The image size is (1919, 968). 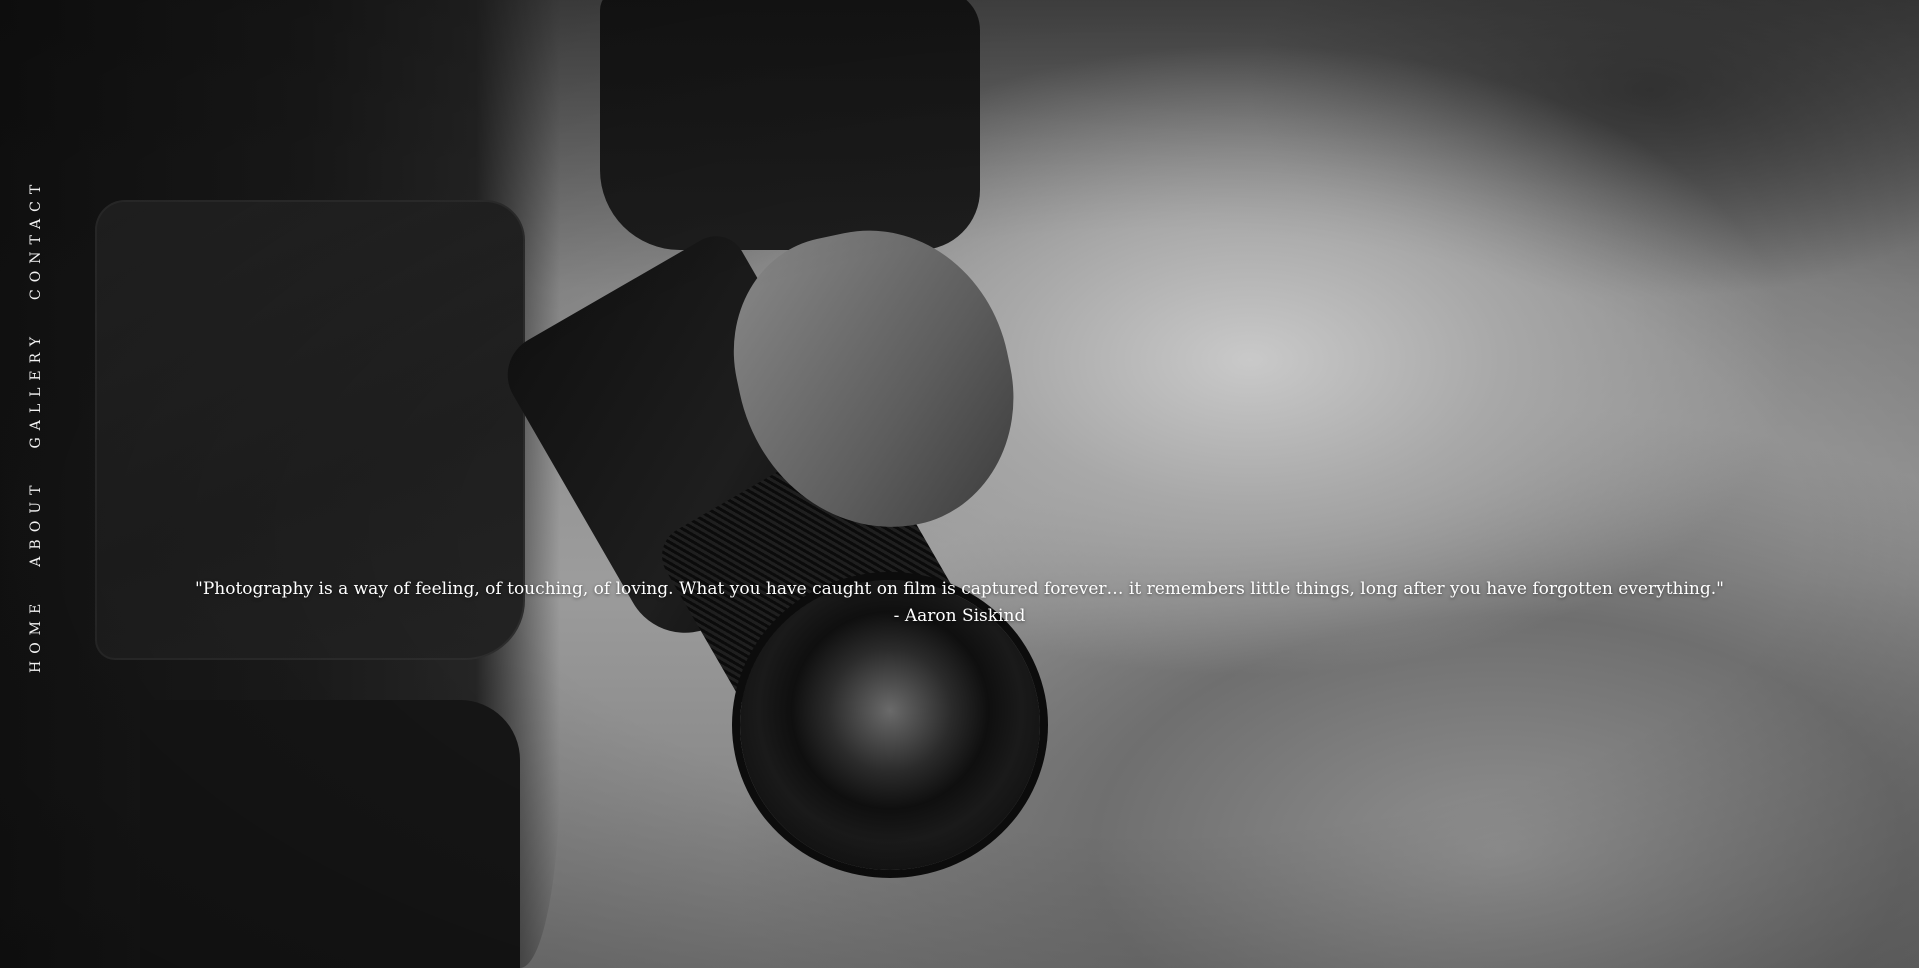 What do you see at coordinates (36, 239) in the screenshot?
I see `nav-contact-link: CONTACT` at bounding box center [36, 239].